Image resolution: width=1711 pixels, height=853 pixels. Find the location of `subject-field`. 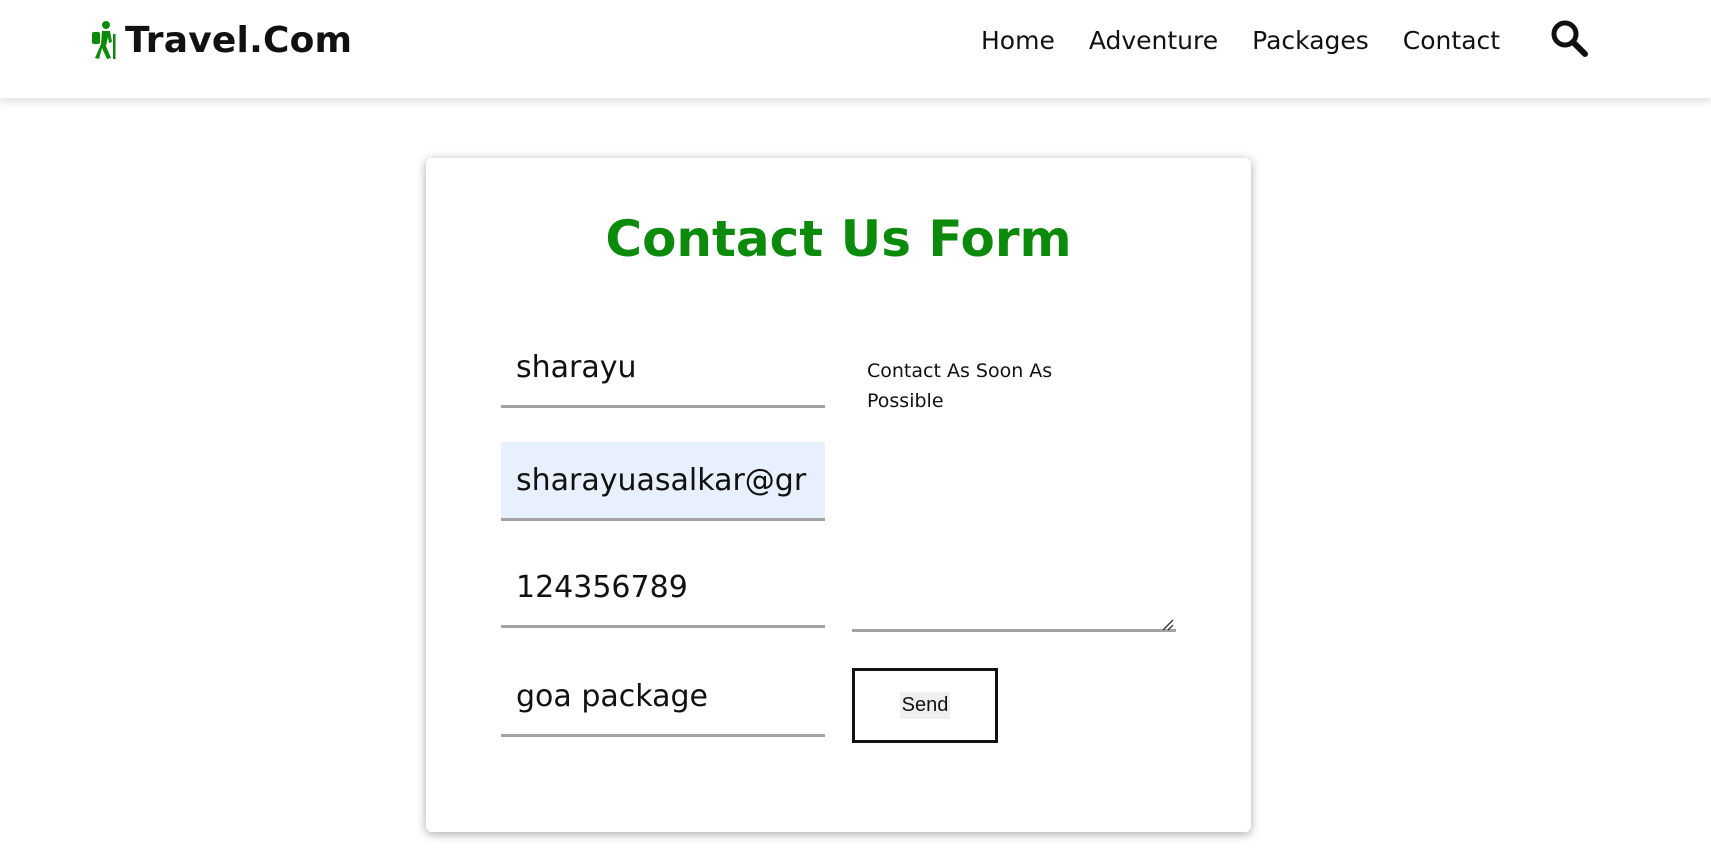

subject-field is located at coordinates (663, 697).